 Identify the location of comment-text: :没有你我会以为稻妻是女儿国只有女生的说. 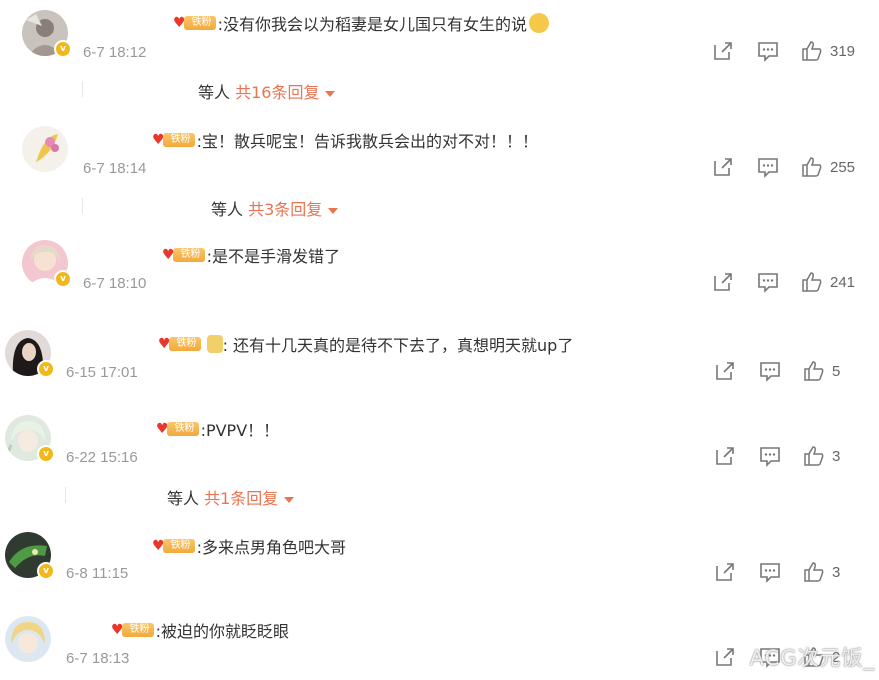
(372, 24).